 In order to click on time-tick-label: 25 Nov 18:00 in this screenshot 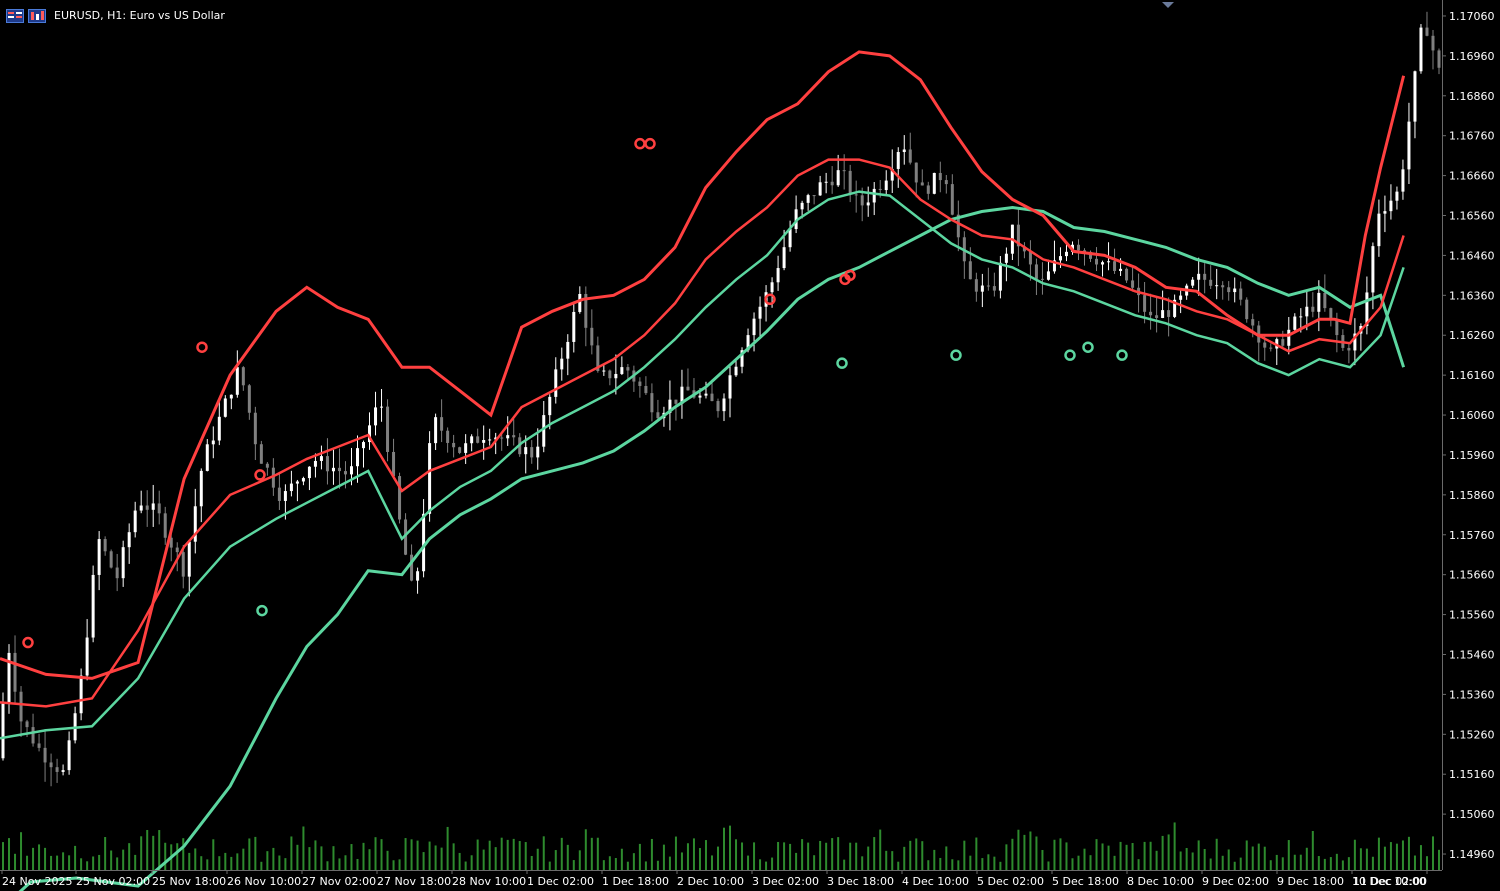, I will do `click(189, 881)`.